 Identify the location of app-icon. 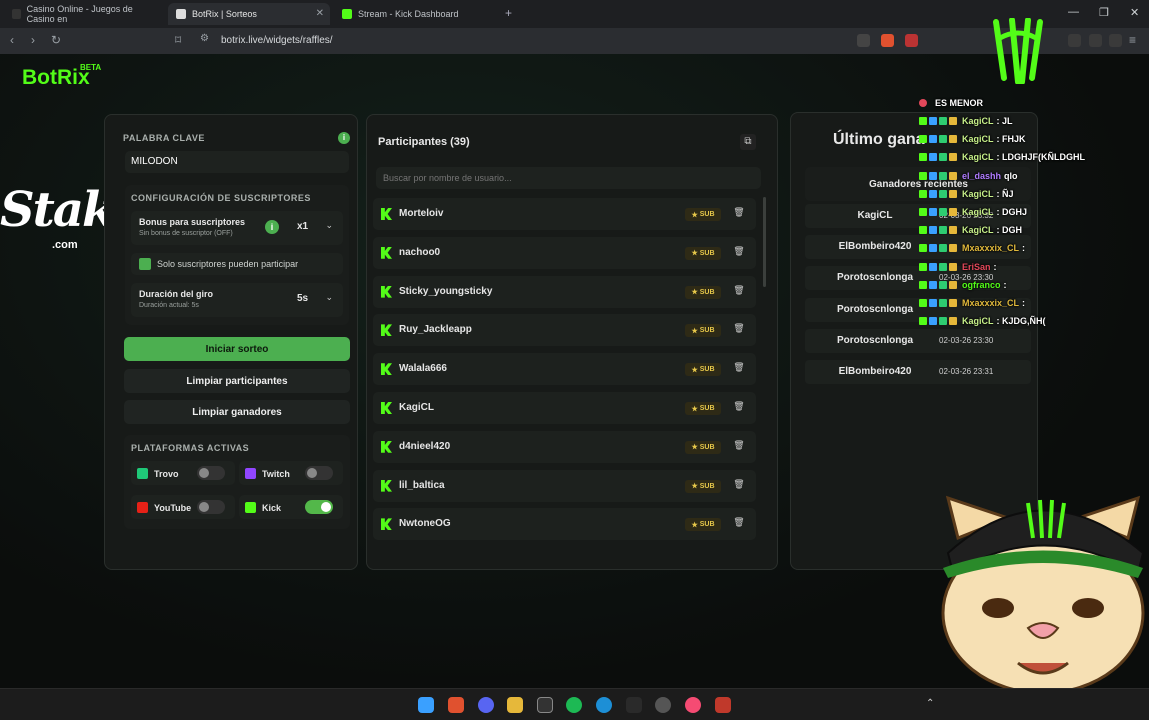
(634, 705).